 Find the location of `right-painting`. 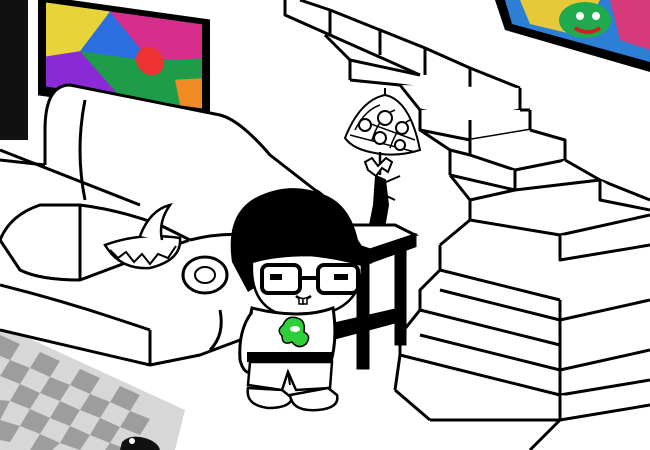

right-painting is located at coordinates (572, 36).